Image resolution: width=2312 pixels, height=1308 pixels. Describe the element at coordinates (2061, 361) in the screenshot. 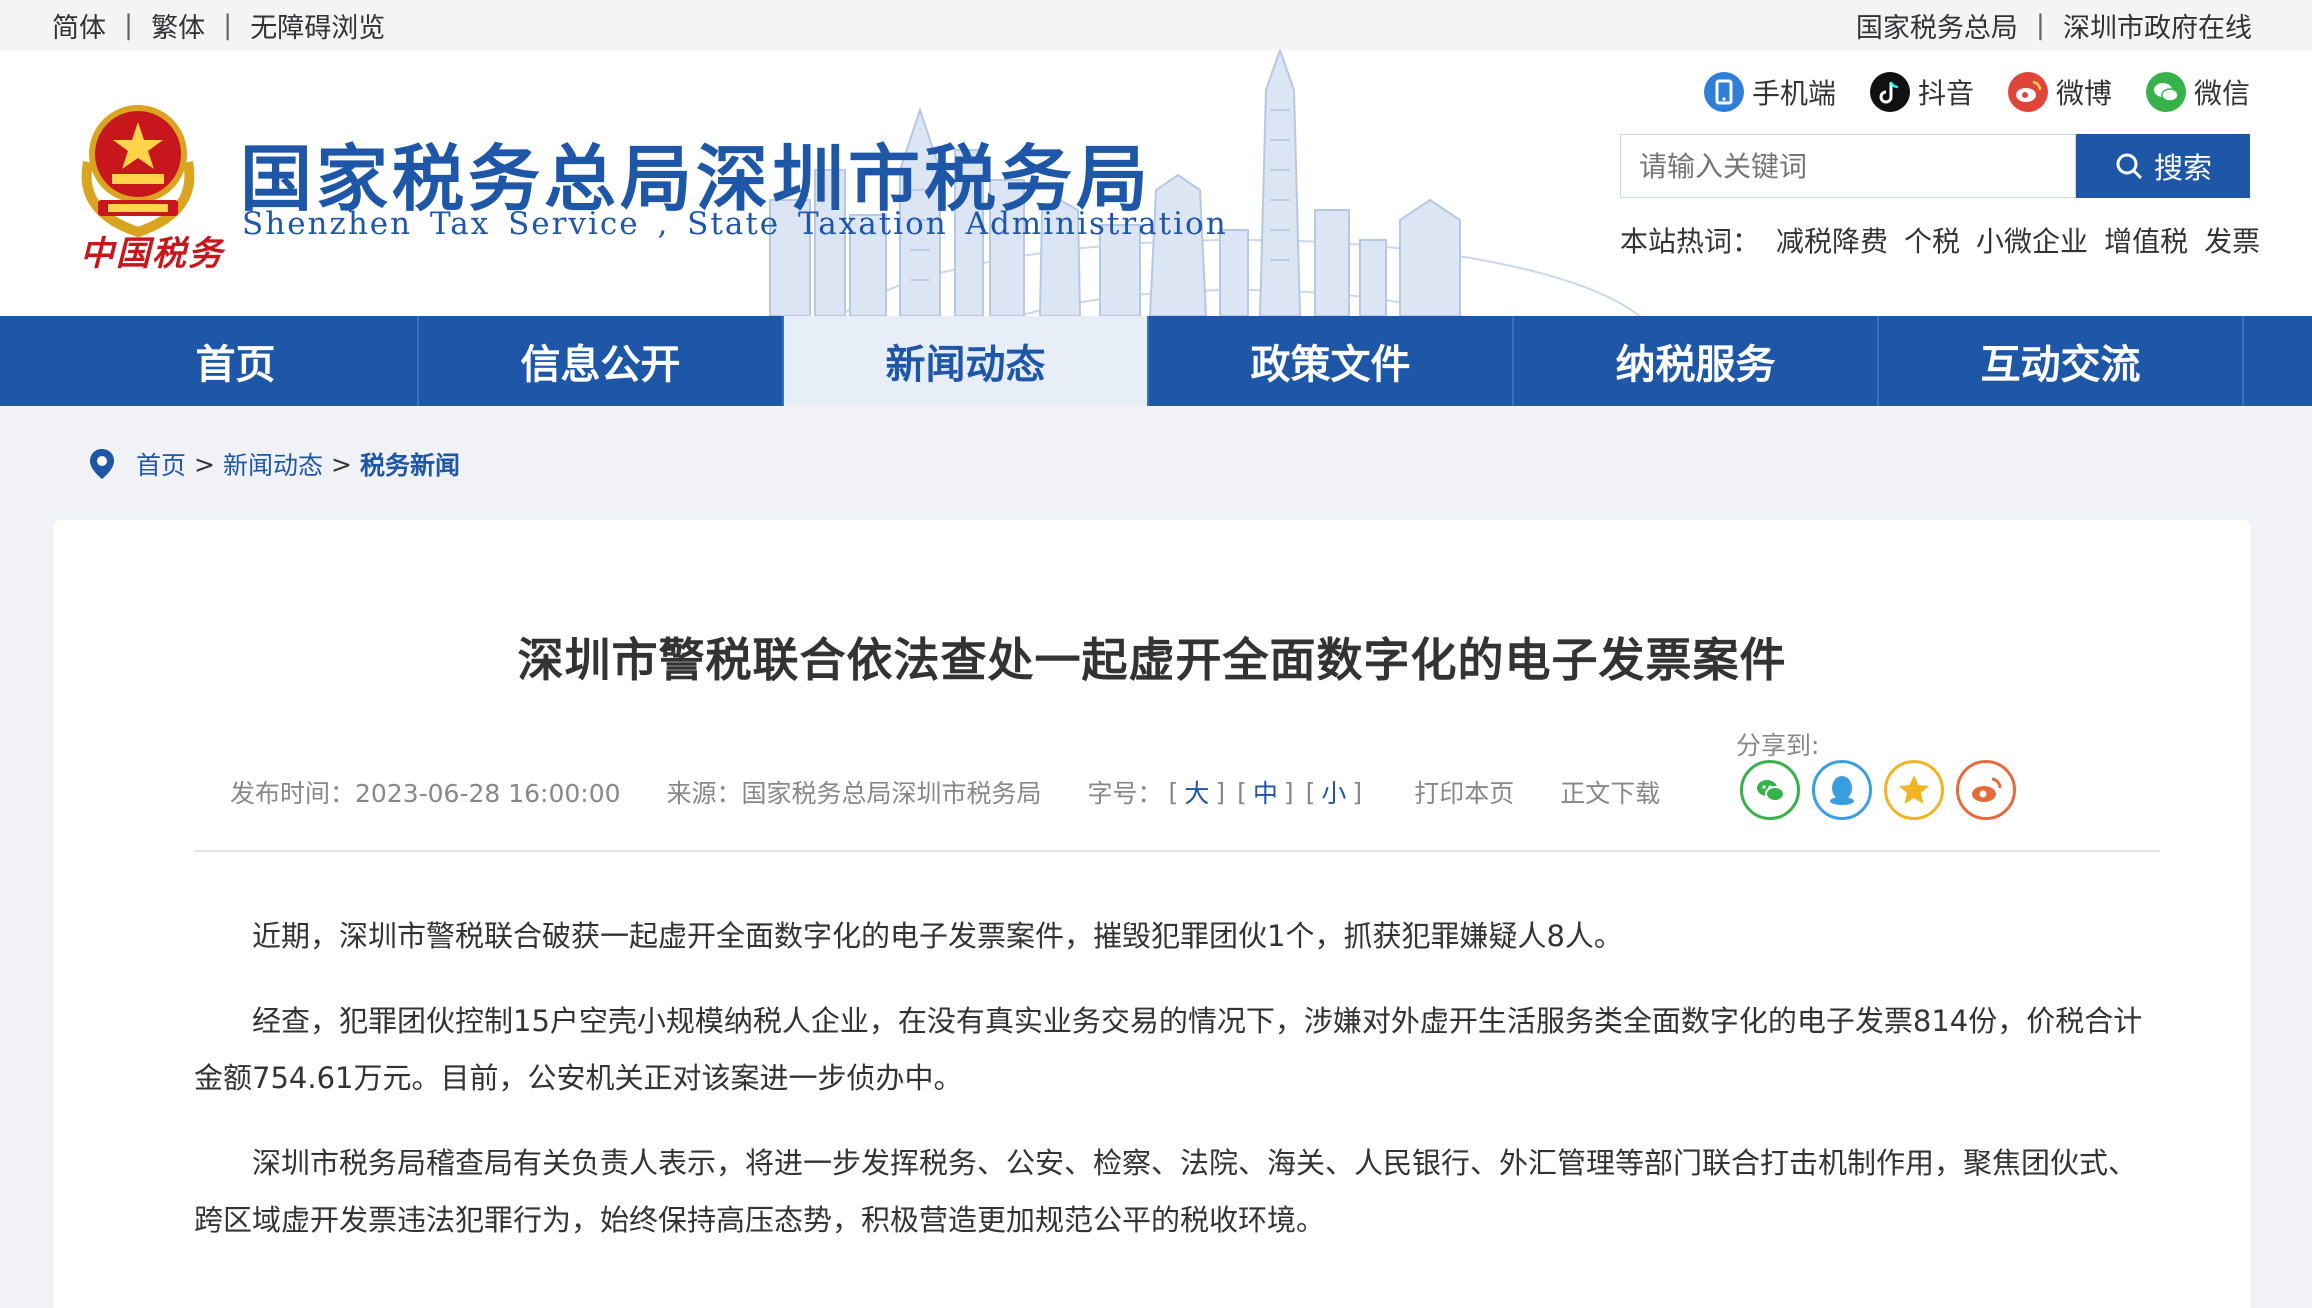

I see `nav-interaction: 互动交流` at that location.